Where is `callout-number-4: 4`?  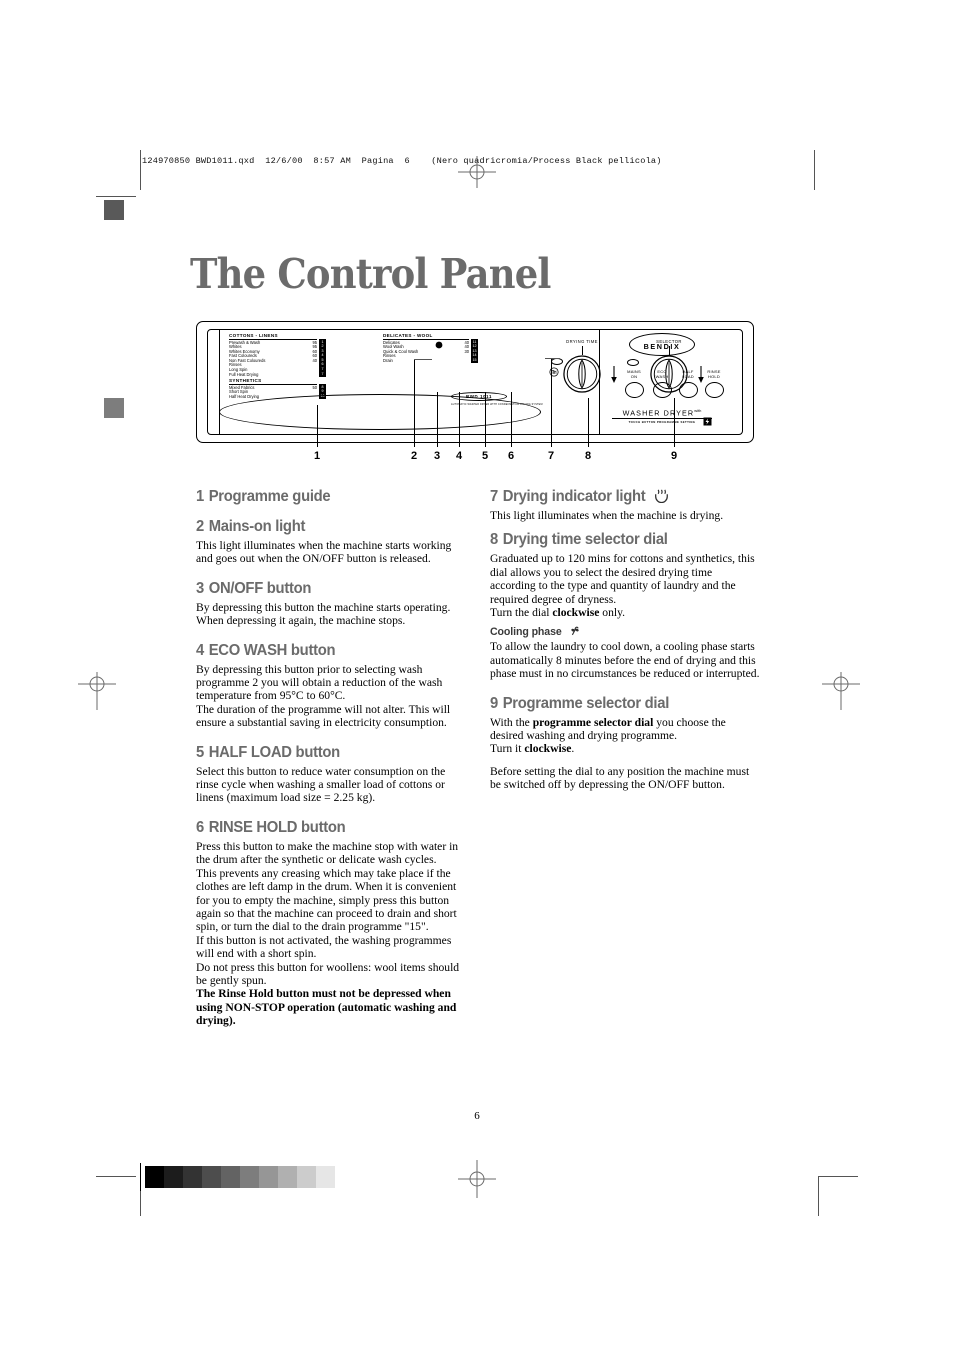
callout-number-4: 4 is located at coordinates (459, 456).